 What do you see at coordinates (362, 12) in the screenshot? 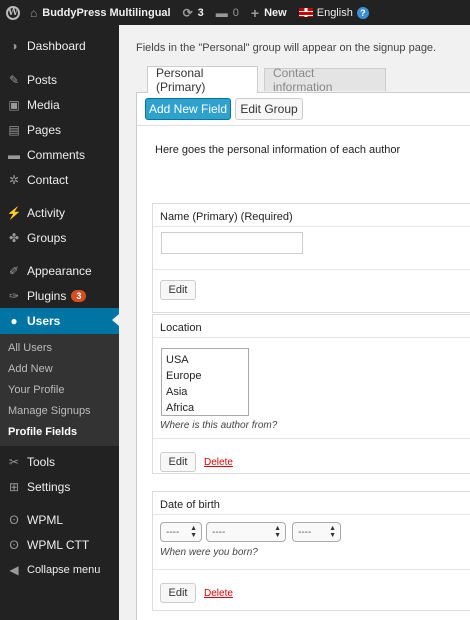
I see `help-icon: ?` at bounding box center [362, 12].